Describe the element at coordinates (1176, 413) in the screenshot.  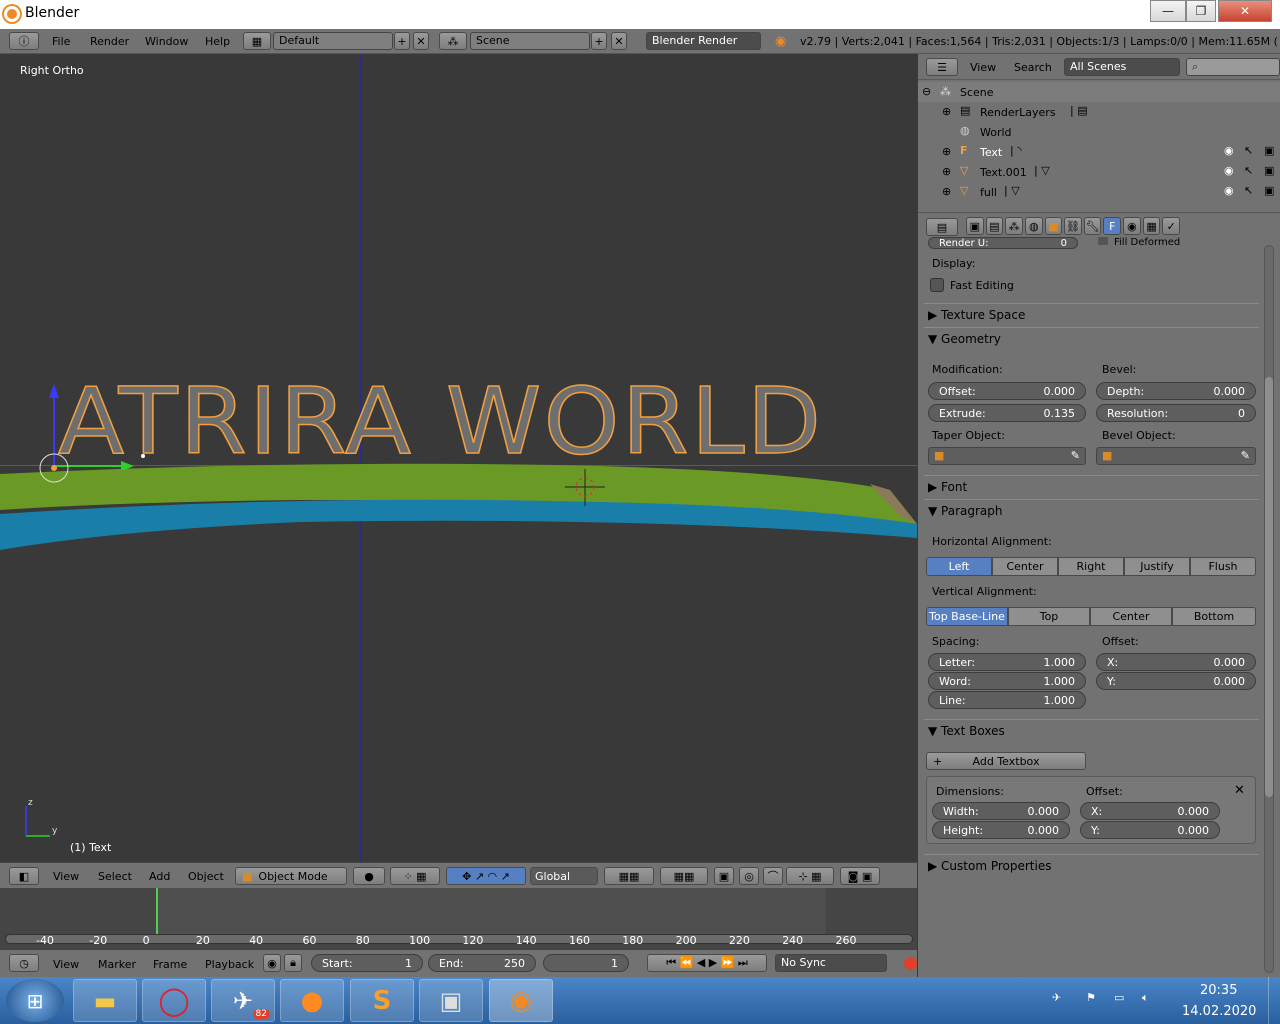
I see `resolution-field: Resolution: 0` at that location.